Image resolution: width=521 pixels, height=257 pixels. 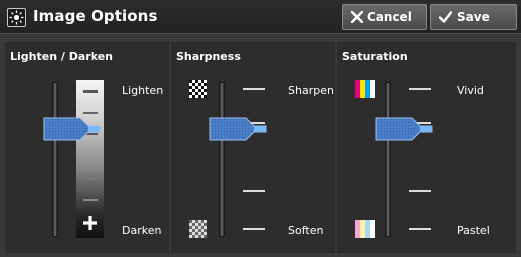 I want to click on sharpen-checkerboard-icon, so click(x=198, y=89).